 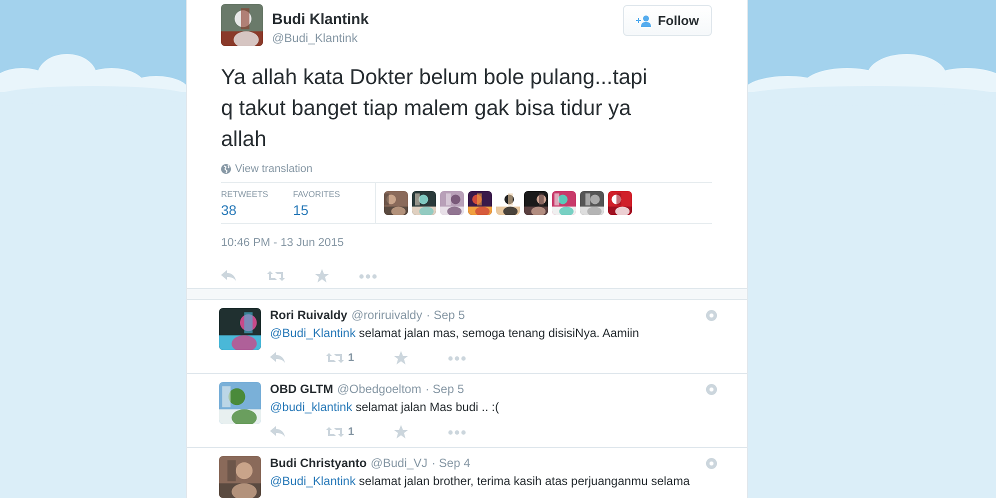 I want to click on globe-icon, so click(x=226, y=169).